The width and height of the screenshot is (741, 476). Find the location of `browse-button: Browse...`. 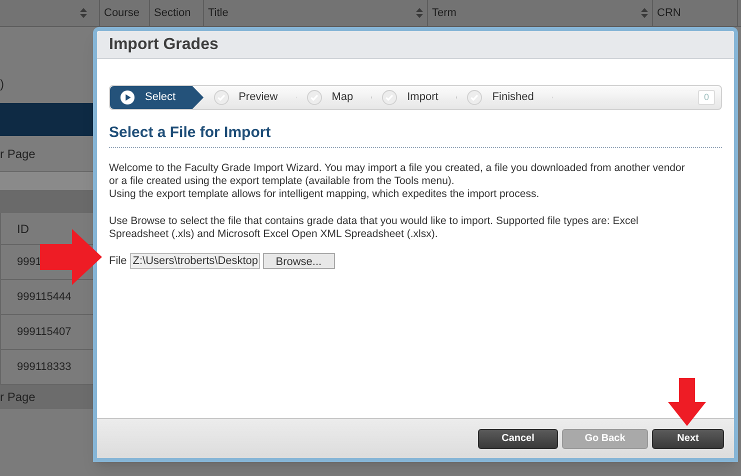

browse-button: Browse... is located at coordinates (298, 260).